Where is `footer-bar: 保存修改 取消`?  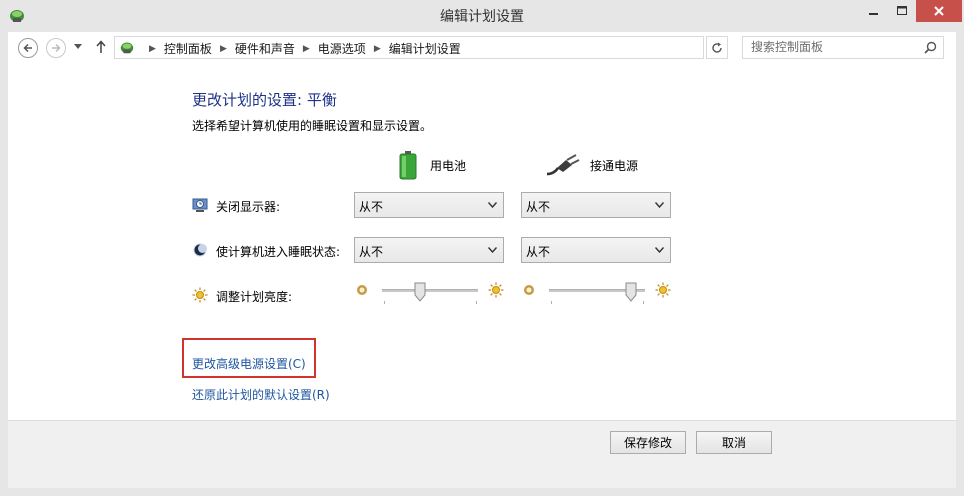
footer-bar: 保存修改 取消 is located at coordinates (482, 454).